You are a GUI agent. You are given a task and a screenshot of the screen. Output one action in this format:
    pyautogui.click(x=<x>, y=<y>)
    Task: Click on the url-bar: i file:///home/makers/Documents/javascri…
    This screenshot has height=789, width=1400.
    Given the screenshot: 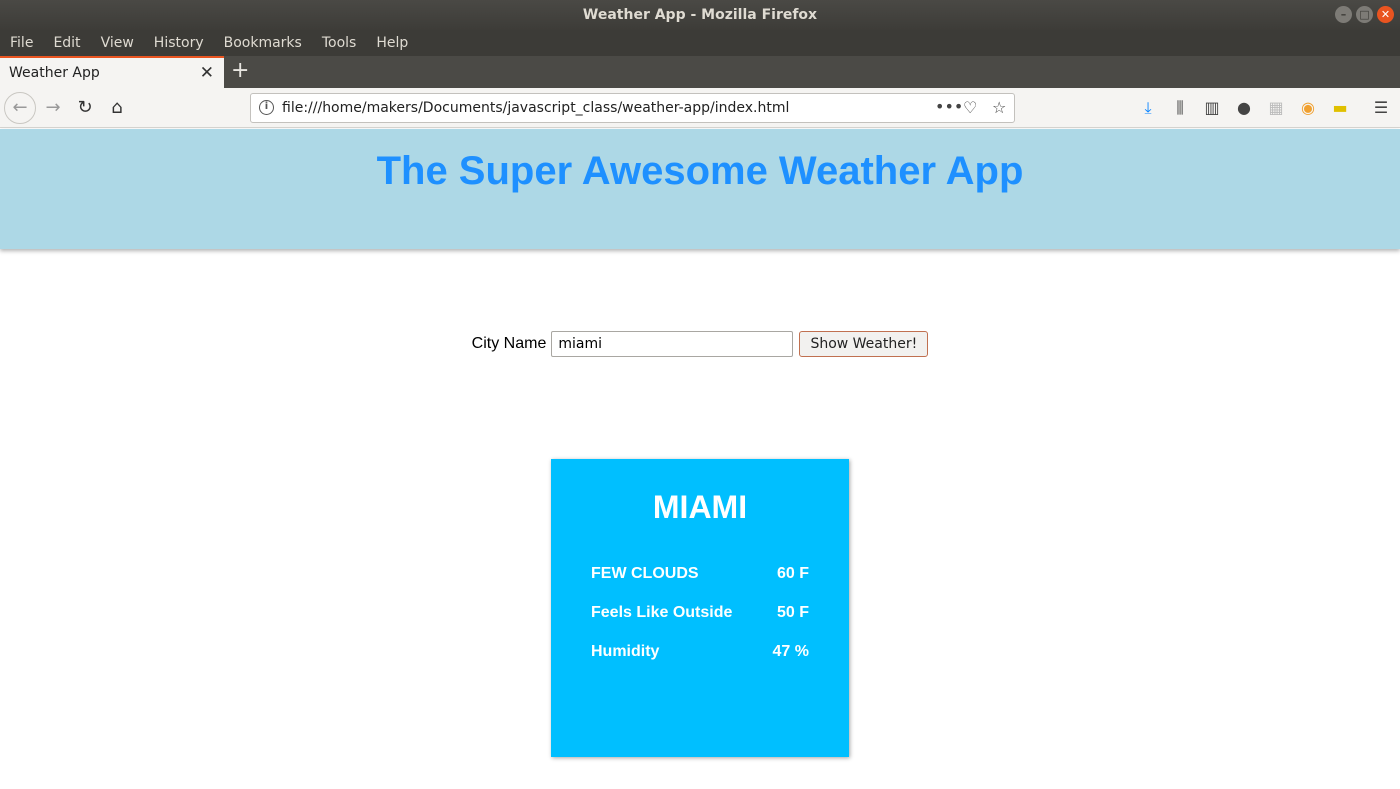 What is the action you would take?
    pyautogui.click(x=632, y=108)
    